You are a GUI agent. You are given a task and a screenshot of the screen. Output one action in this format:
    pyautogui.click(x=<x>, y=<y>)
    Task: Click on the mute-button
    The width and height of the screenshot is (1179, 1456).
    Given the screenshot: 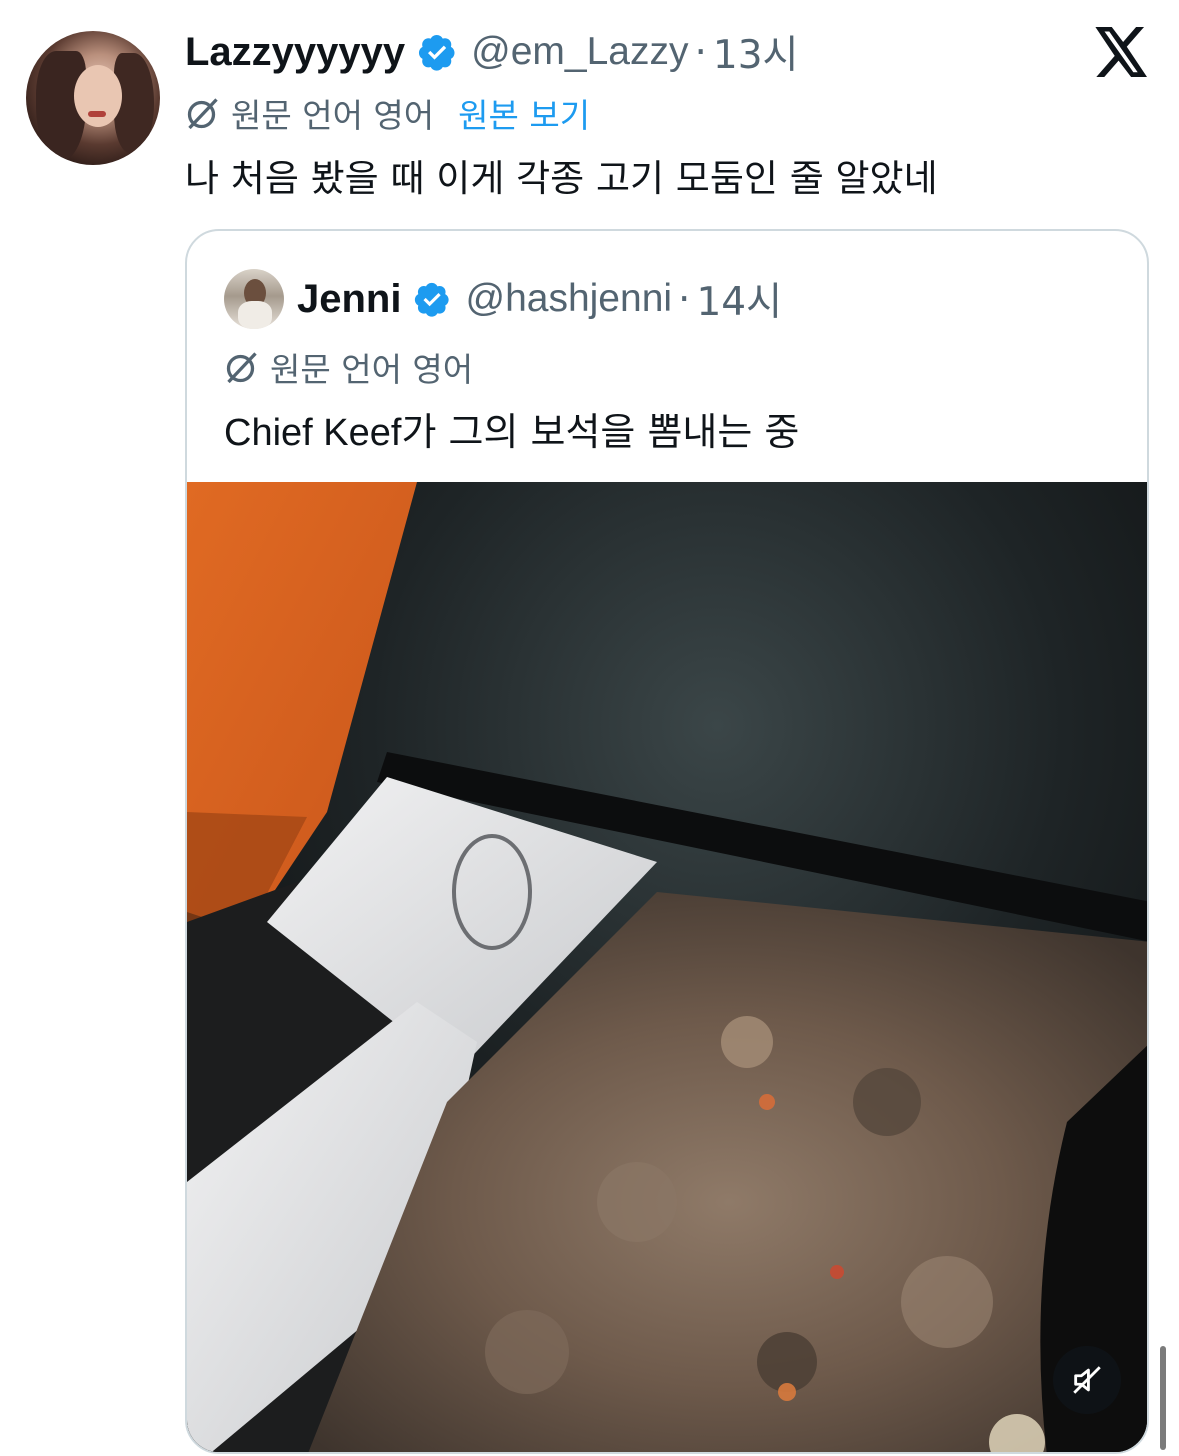 What is the action you would take?
    pyautogui.click(x=1087, y=1380)
    